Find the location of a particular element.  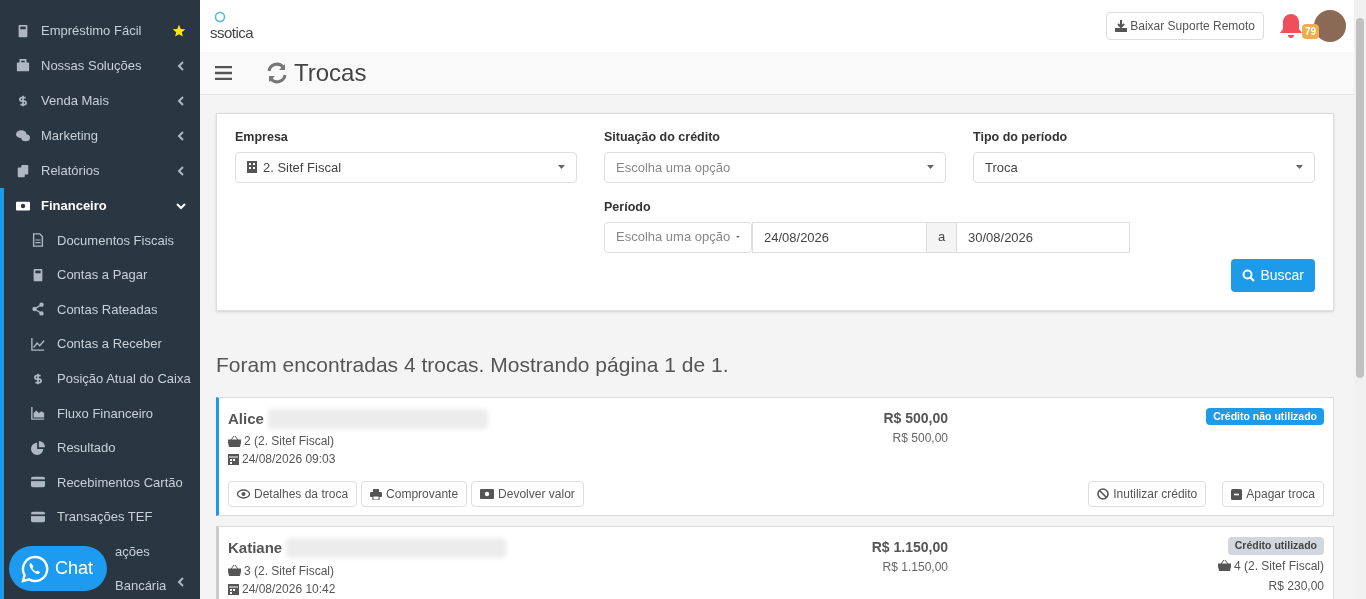

sidebar-subitem: Contas a Receber is located at coordinates (102, 344).